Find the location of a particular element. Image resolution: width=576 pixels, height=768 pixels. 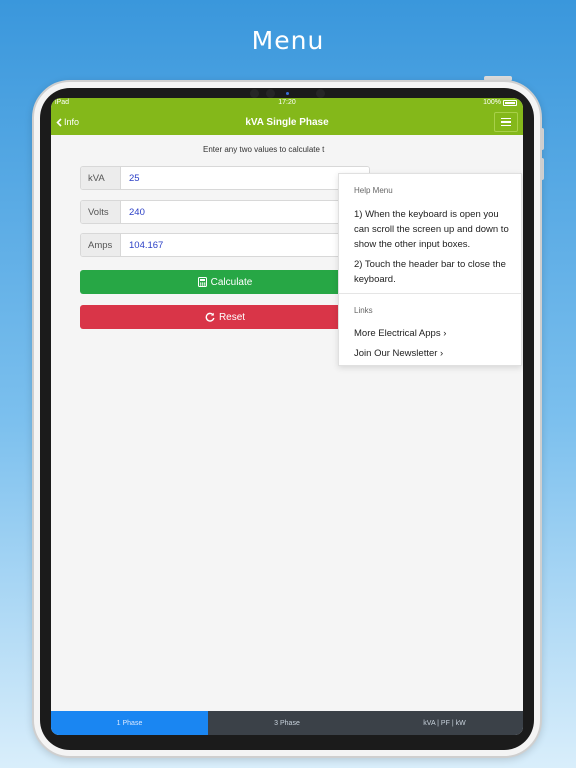

calculate-label: Calculate is located at coordinates (231, 282).